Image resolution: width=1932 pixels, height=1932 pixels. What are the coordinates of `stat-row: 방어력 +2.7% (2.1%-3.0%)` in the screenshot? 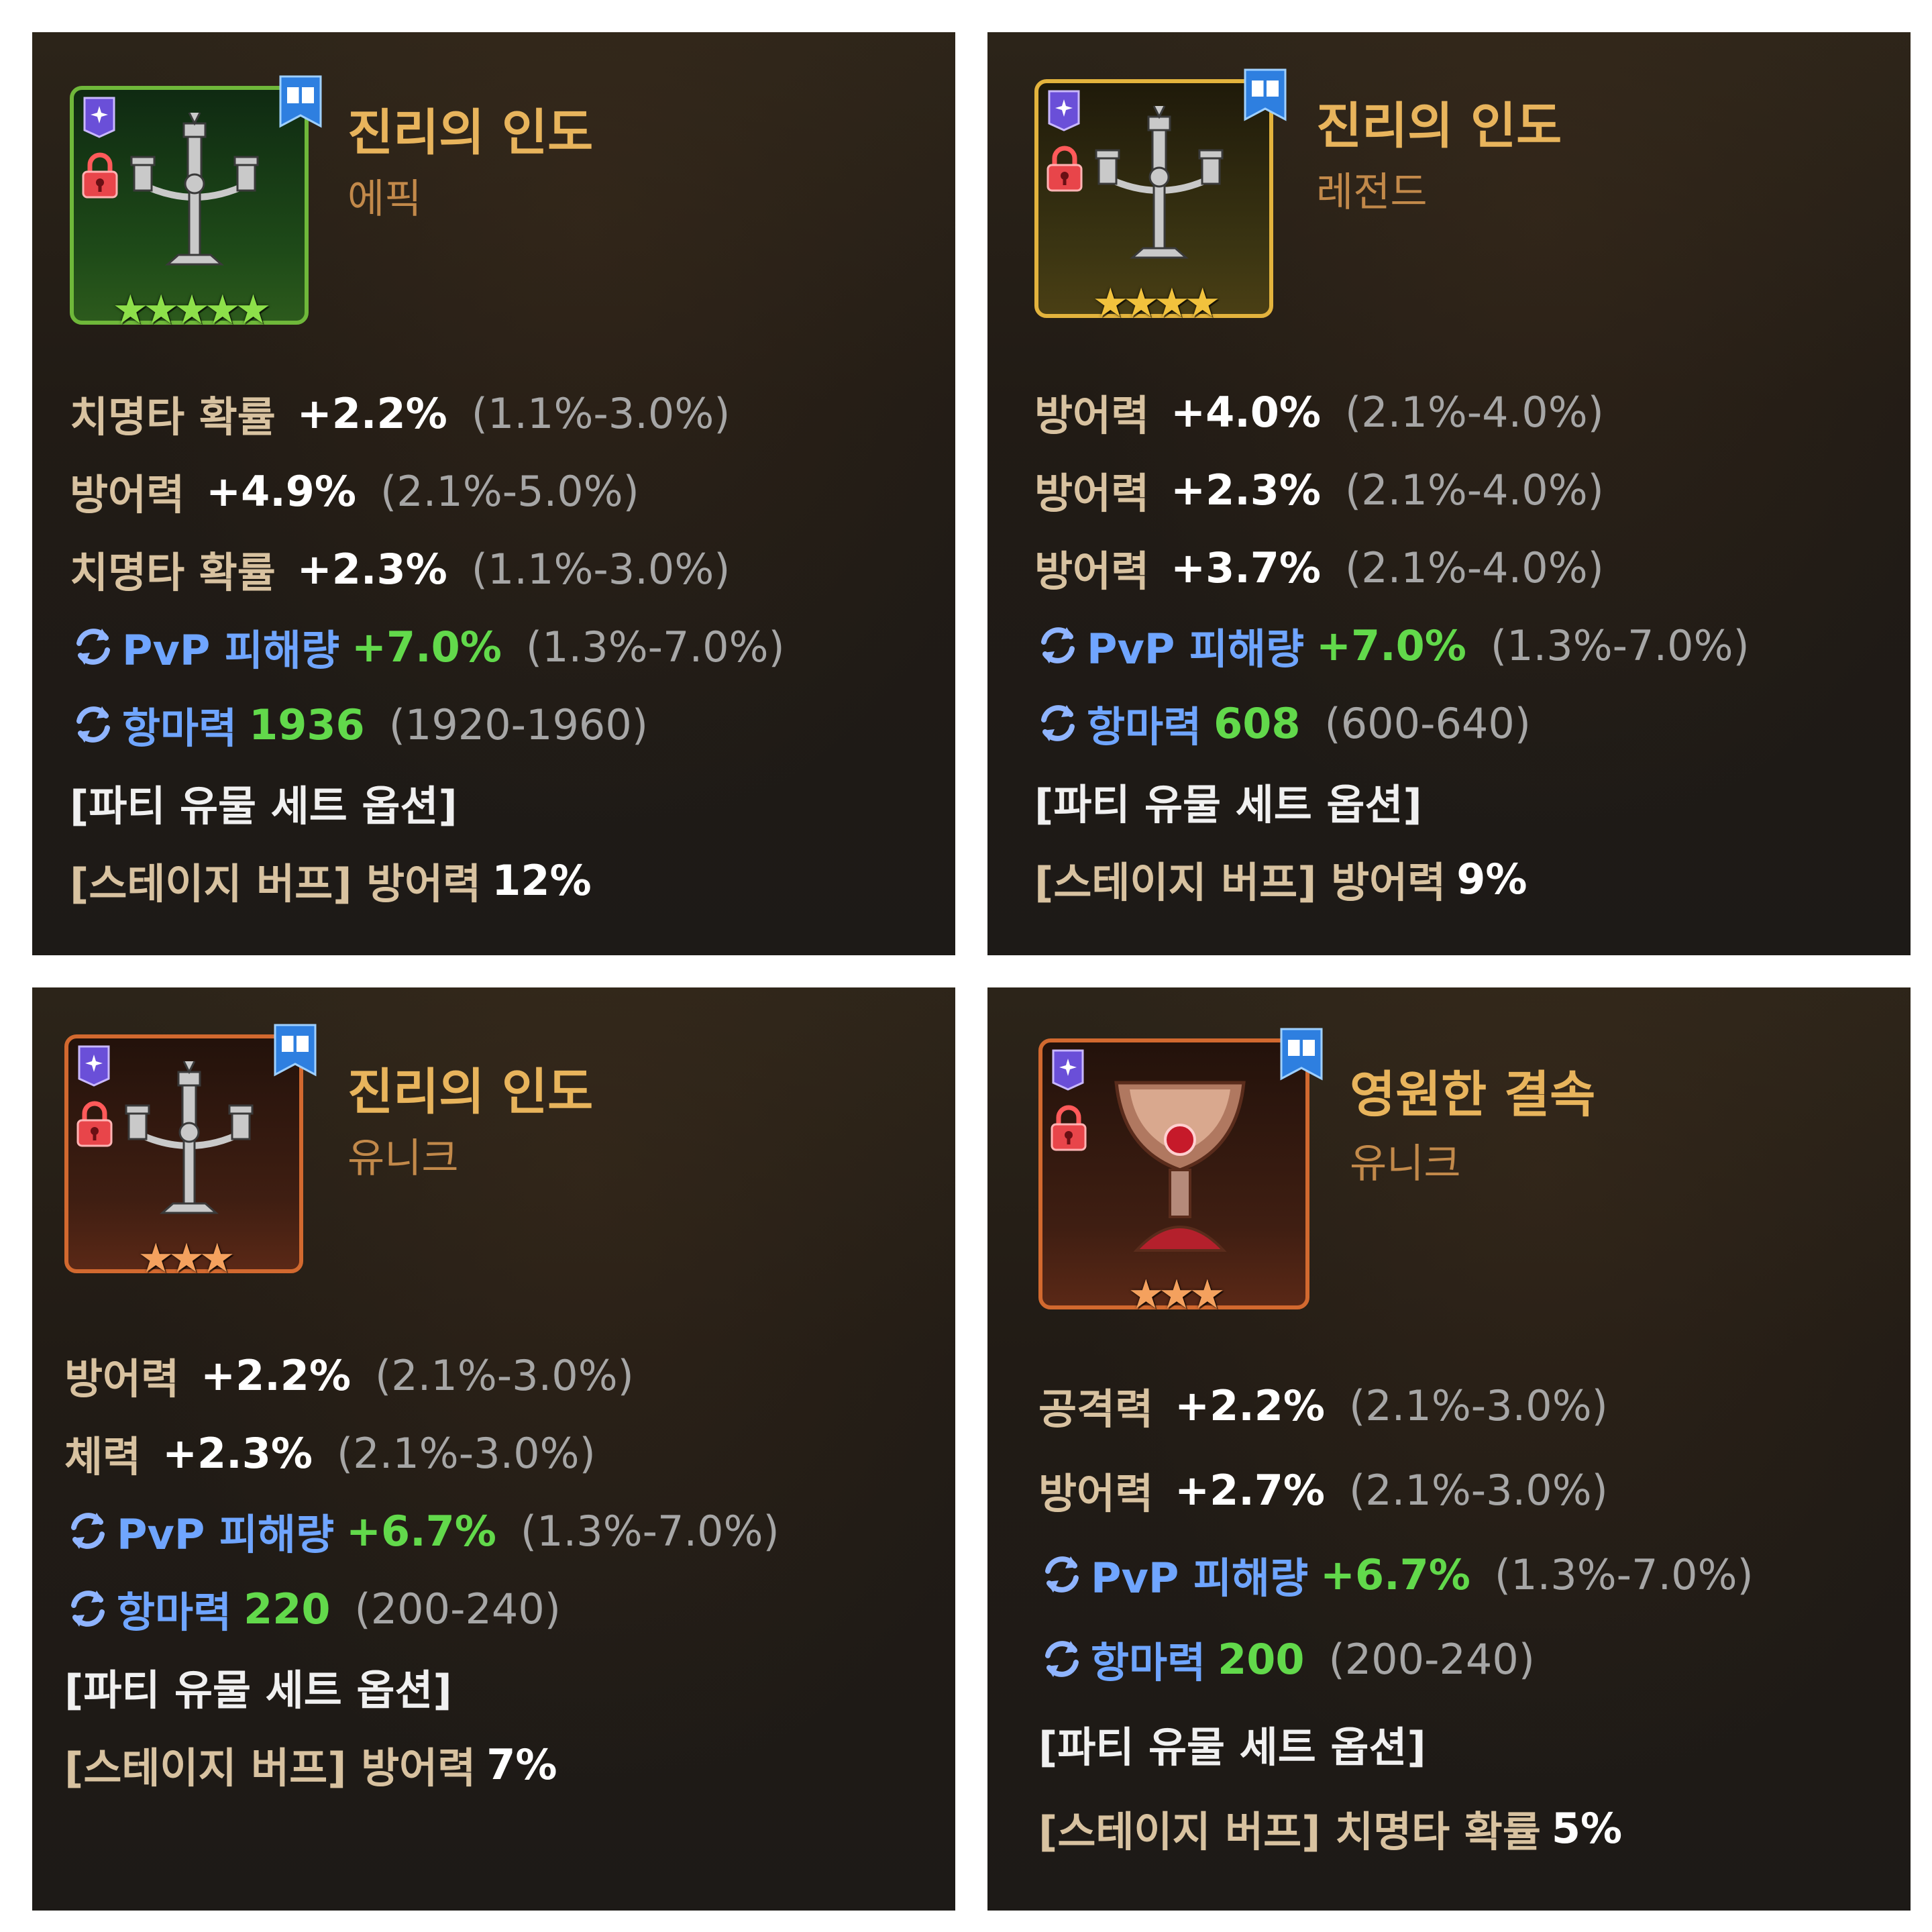 It's located at (1396, 1490).